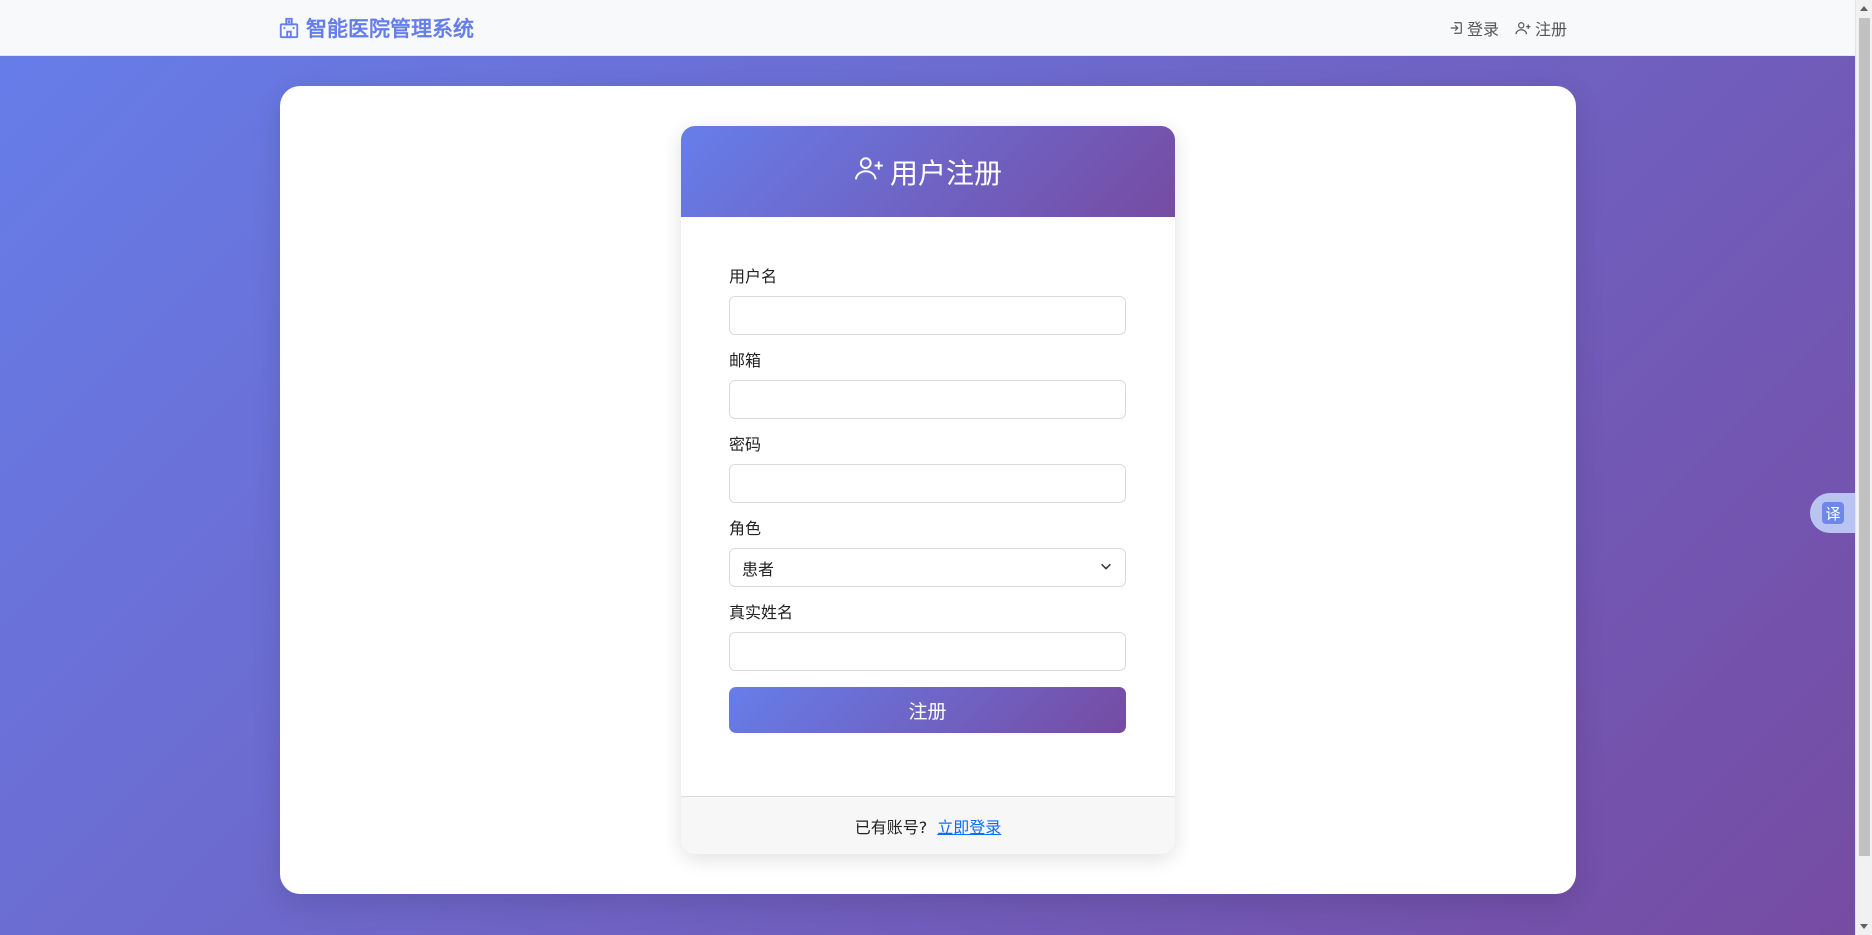 The height and width of the screenshot is (935, 1872). I want to click on scroll-up-arrow, so click(1864, 8).